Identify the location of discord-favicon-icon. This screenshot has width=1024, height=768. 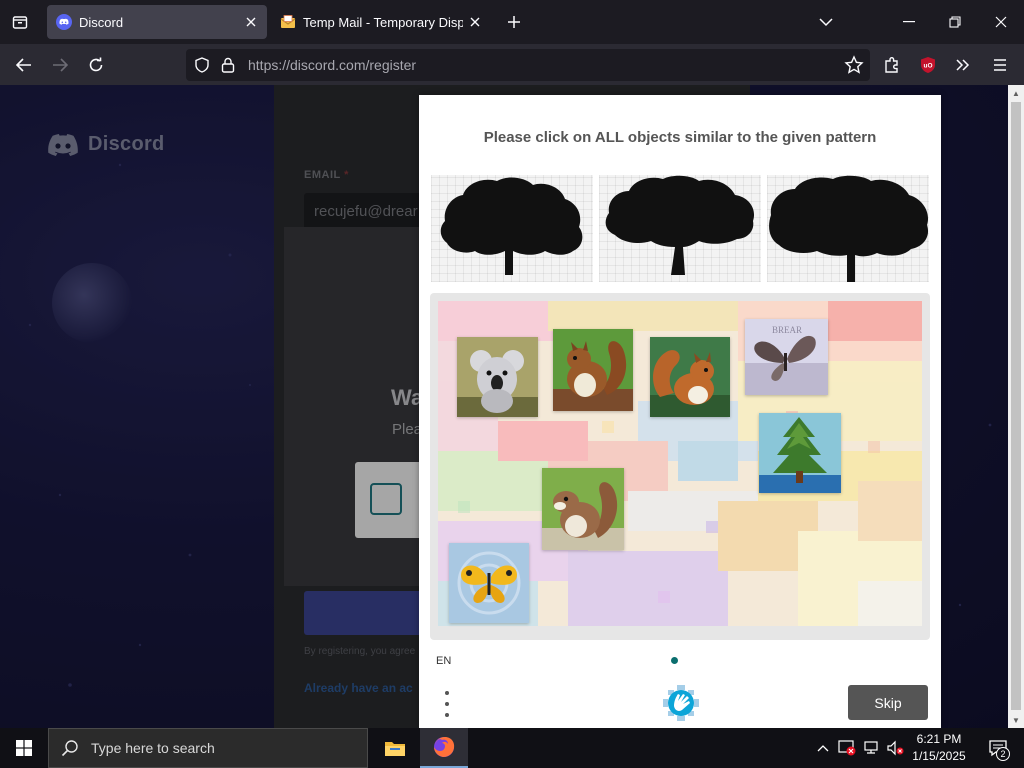
(64, 22).